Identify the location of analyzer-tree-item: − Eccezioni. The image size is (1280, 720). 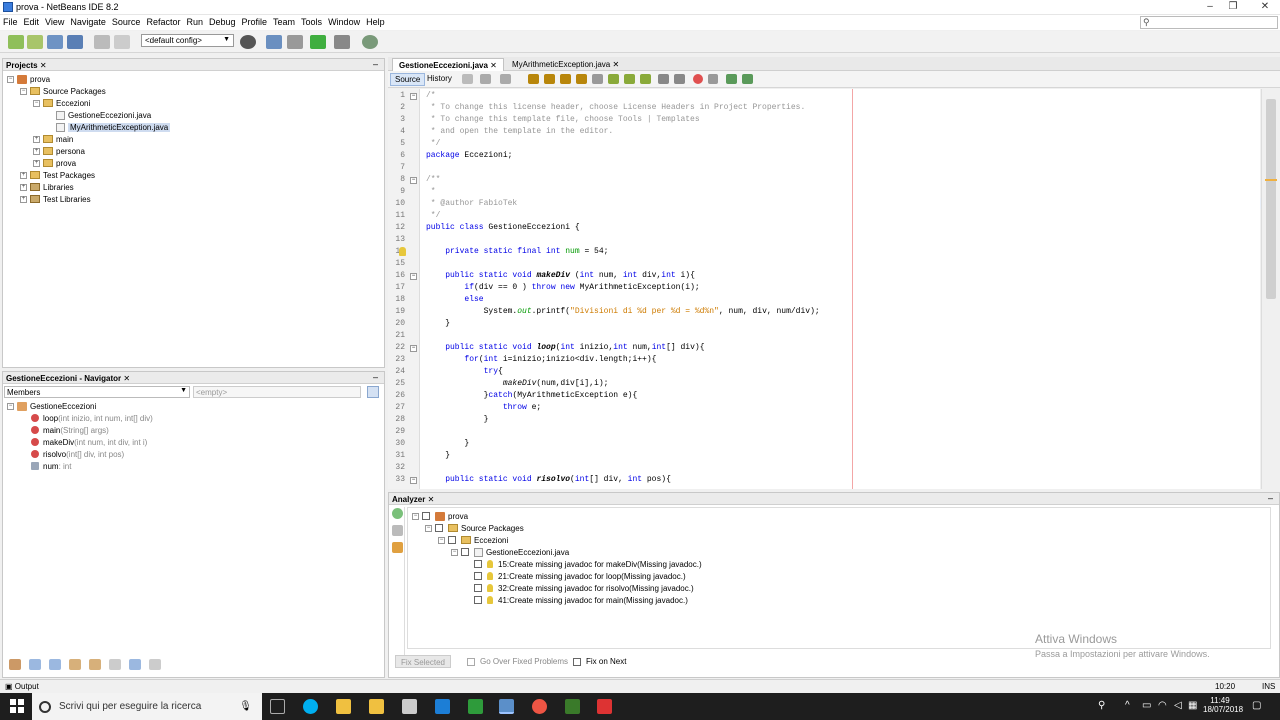
(473, 540).